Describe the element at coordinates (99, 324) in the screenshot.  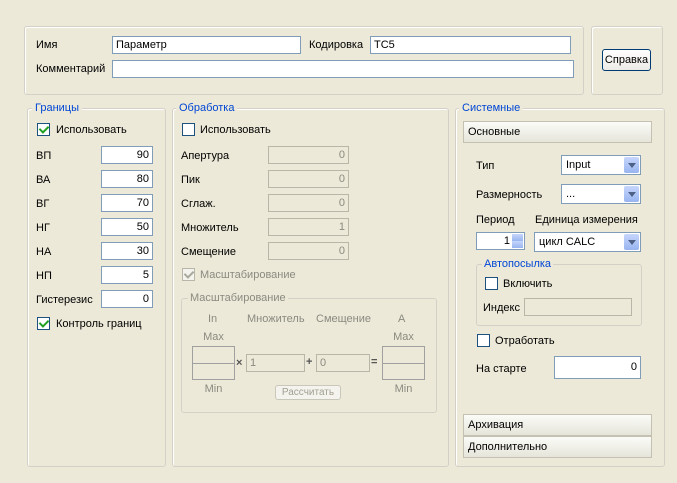
I see `limit-control-label: Контроль границ` at that location.